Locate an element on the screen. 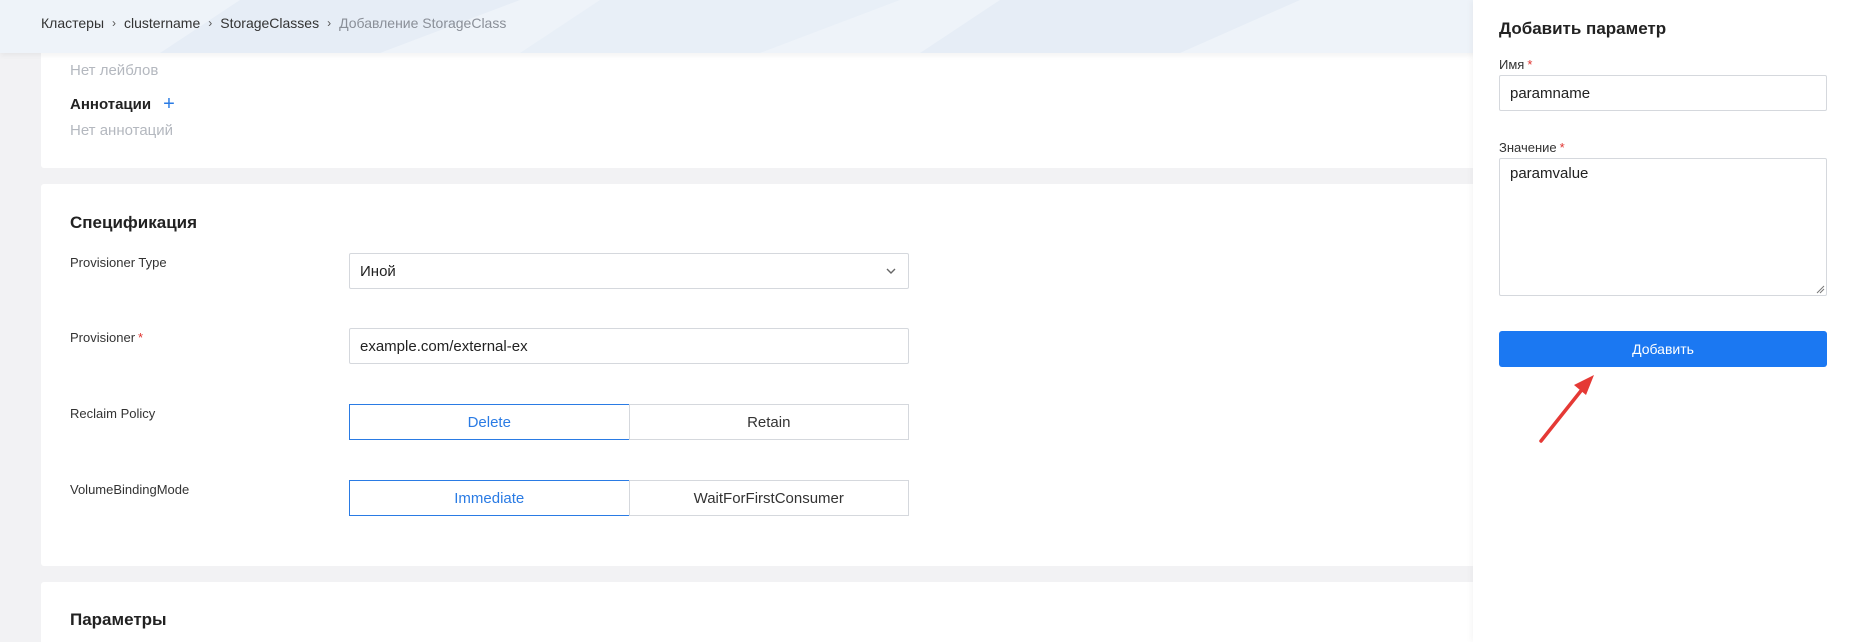 The width and height of the screenshot is (1849, 642). add-annotation-button: + is located at coordinates (169, 104).